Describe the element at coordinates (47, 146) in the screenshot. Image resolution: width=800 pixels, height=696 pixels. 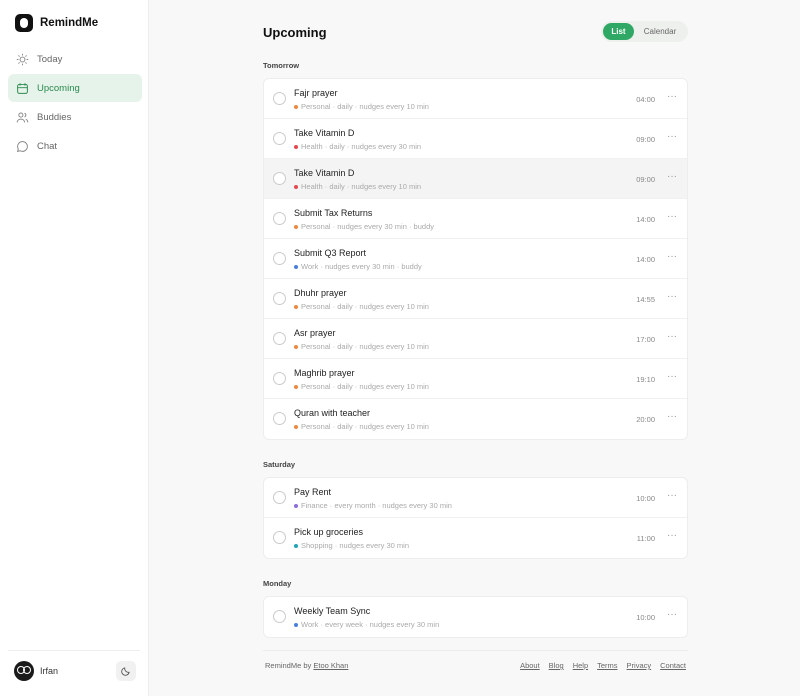
I see `sidebar-item-label: Chat` at that location.